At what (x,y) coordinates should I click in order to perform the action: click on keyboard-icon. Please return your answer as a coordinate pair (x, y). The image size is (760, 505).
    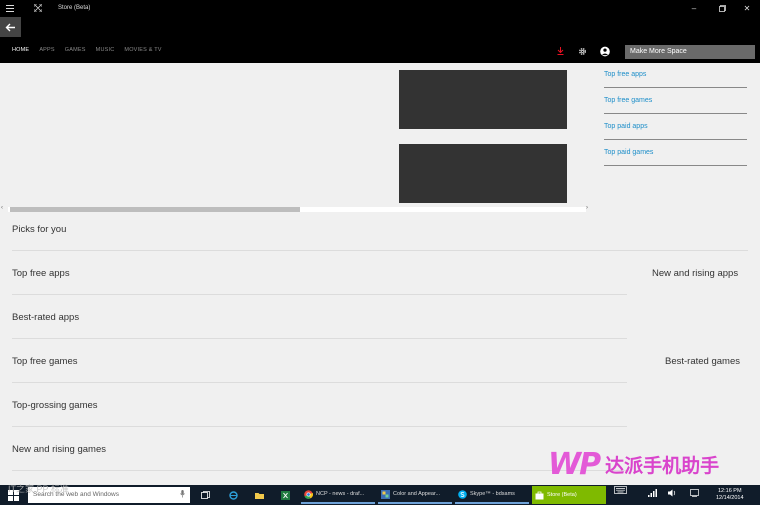
    Looking at the image, I should click on (620, 491).